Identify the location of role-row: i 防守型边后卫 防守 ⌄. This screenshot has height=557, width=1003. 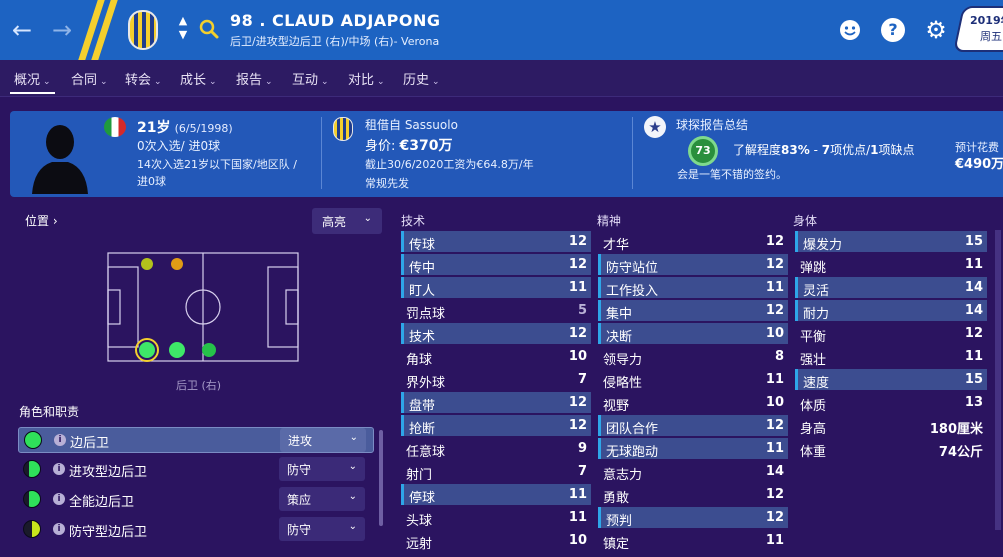
(196, 530).